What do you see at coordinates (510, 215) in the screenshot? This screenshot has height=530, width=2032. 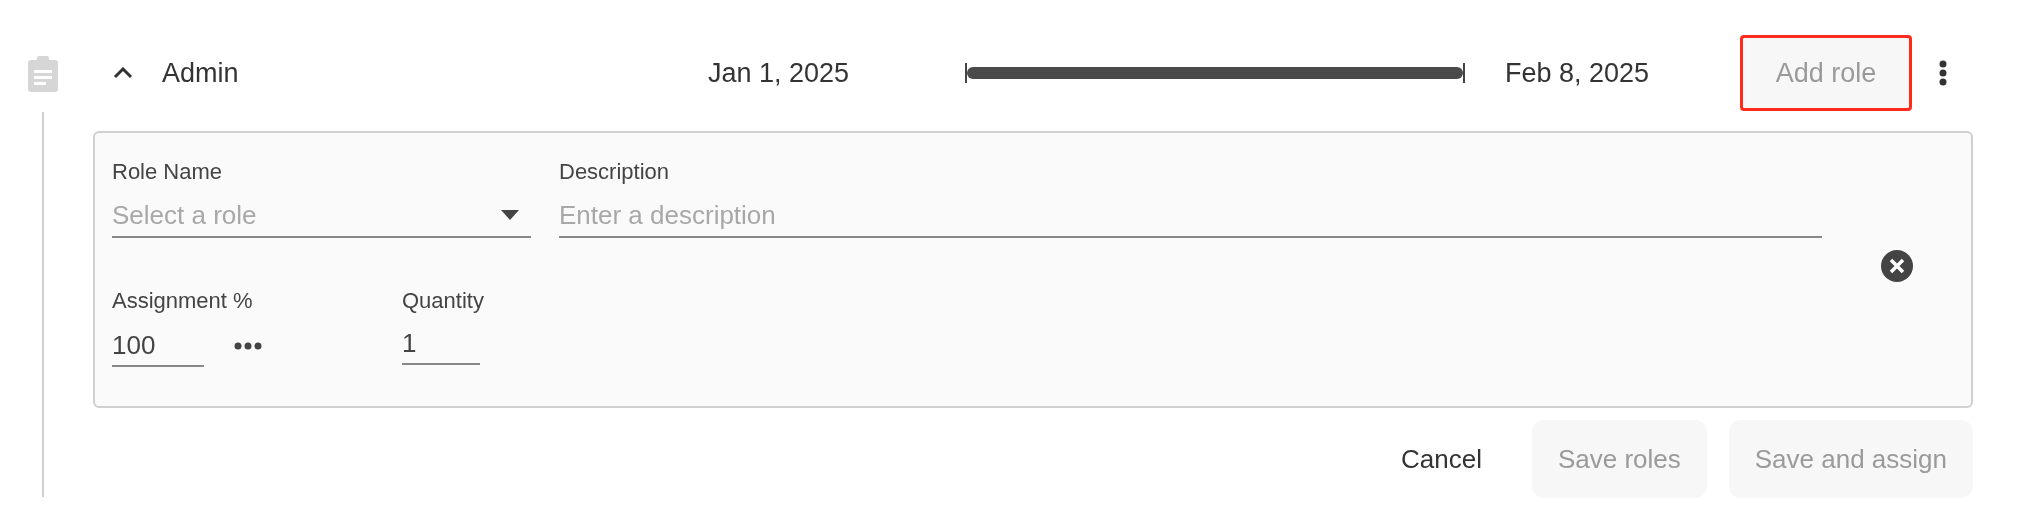 I see `dropdown-arrow-icon` at bounding box center [510, 215].